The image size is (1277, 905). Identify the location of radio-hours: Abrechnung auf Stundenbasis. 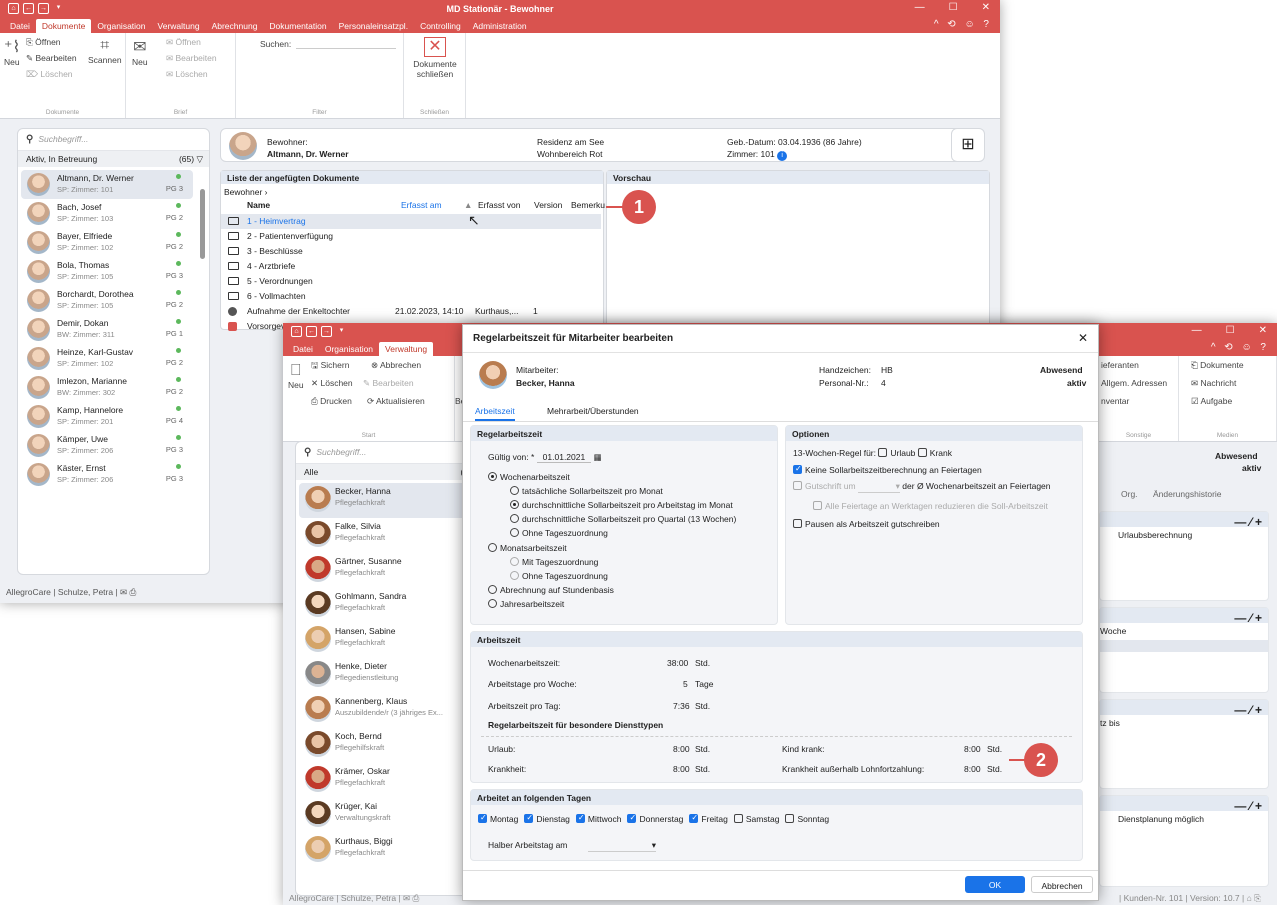
(551, 590).